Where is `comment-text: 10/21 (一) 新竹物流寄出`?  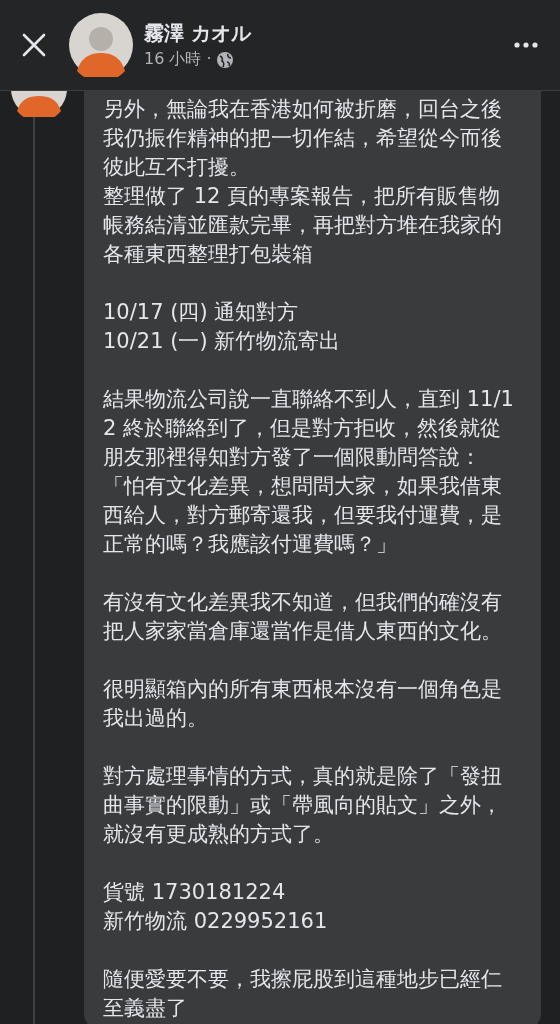
comment-text: 10/21 (一) 新竹物流寄出 is located at coordinates (222, 341).